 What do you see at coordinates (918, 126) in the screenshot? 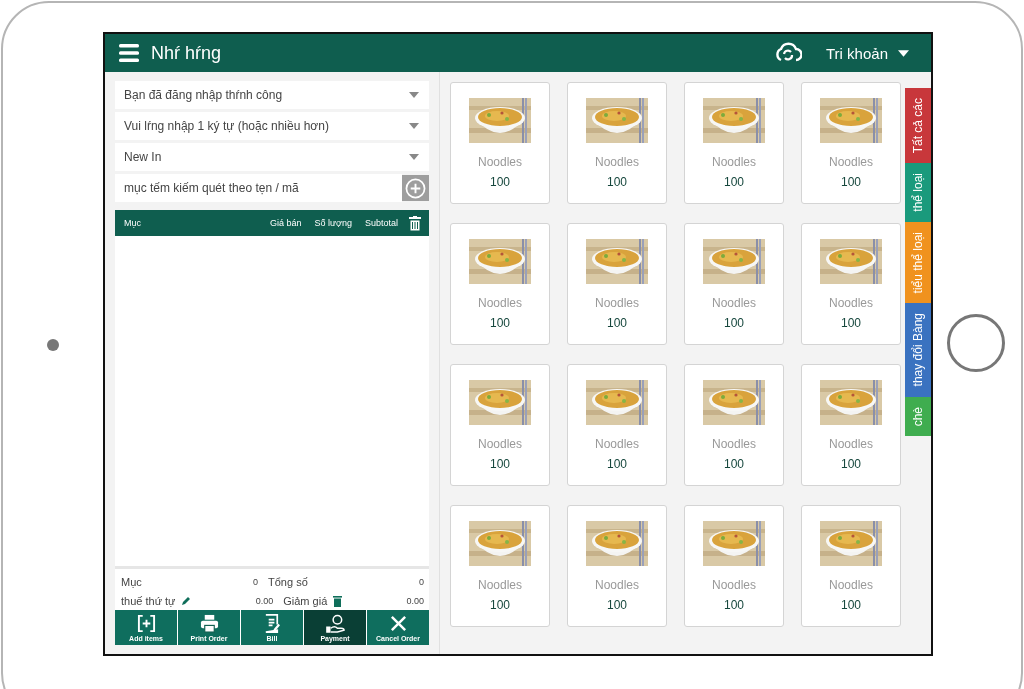
I see `category-tab: Tất cả các` at bounding box center [918, 126].